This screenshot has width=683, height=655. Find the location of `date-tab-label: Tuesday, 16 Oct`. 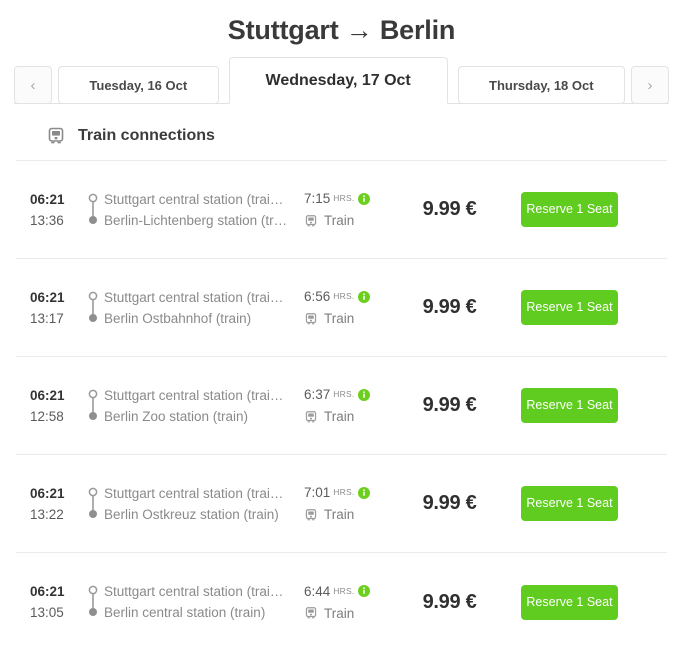

date-tab-label: Tuesday, 16 Oct is located at coordinates (138, 85).